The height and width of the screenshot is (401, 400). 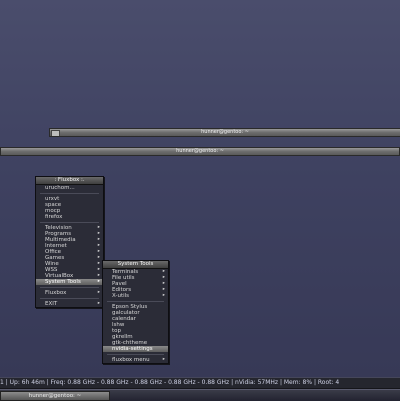 What do you see at coordinates (131, 360) in the screenshot?
I see `menu-item-label: fluxbox menu` at bounding box center [131, 360].